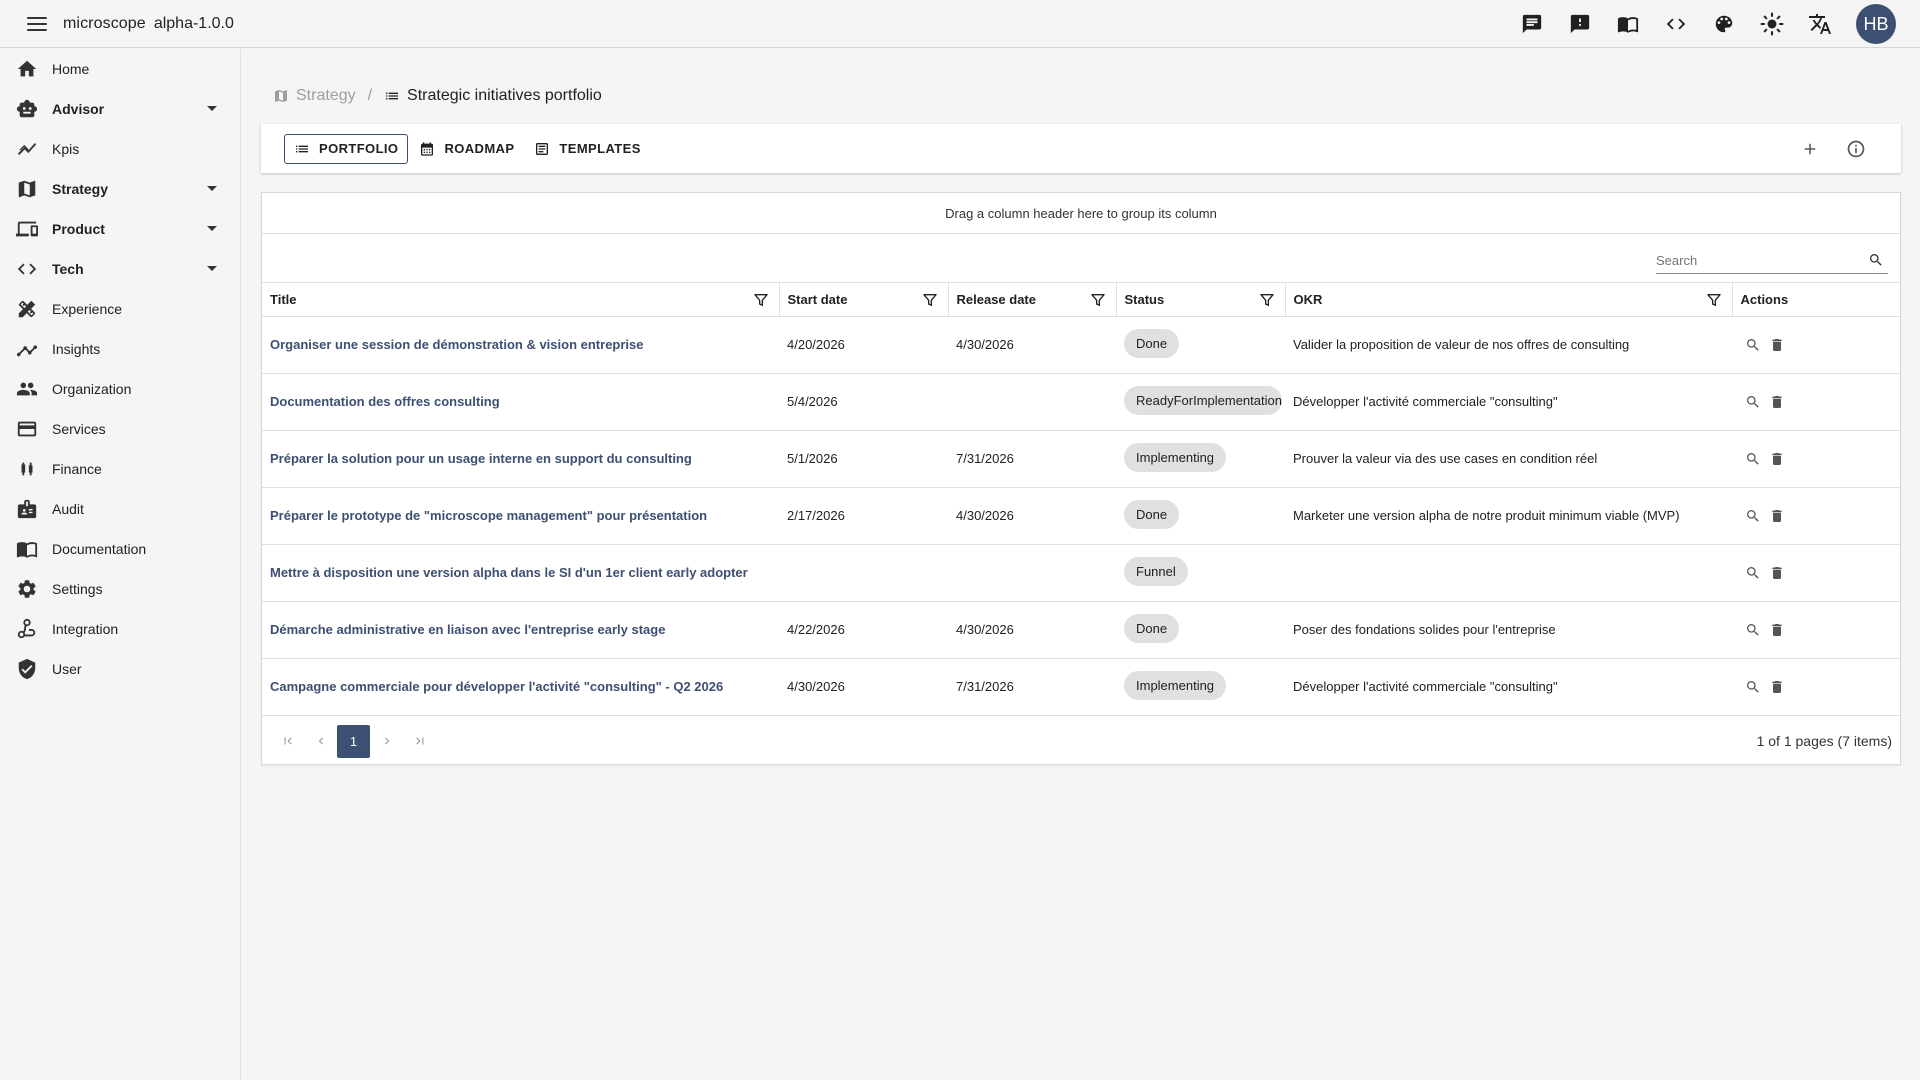  I want to click on tab-portfolio: PORTFOLIO, so click(346, 148).